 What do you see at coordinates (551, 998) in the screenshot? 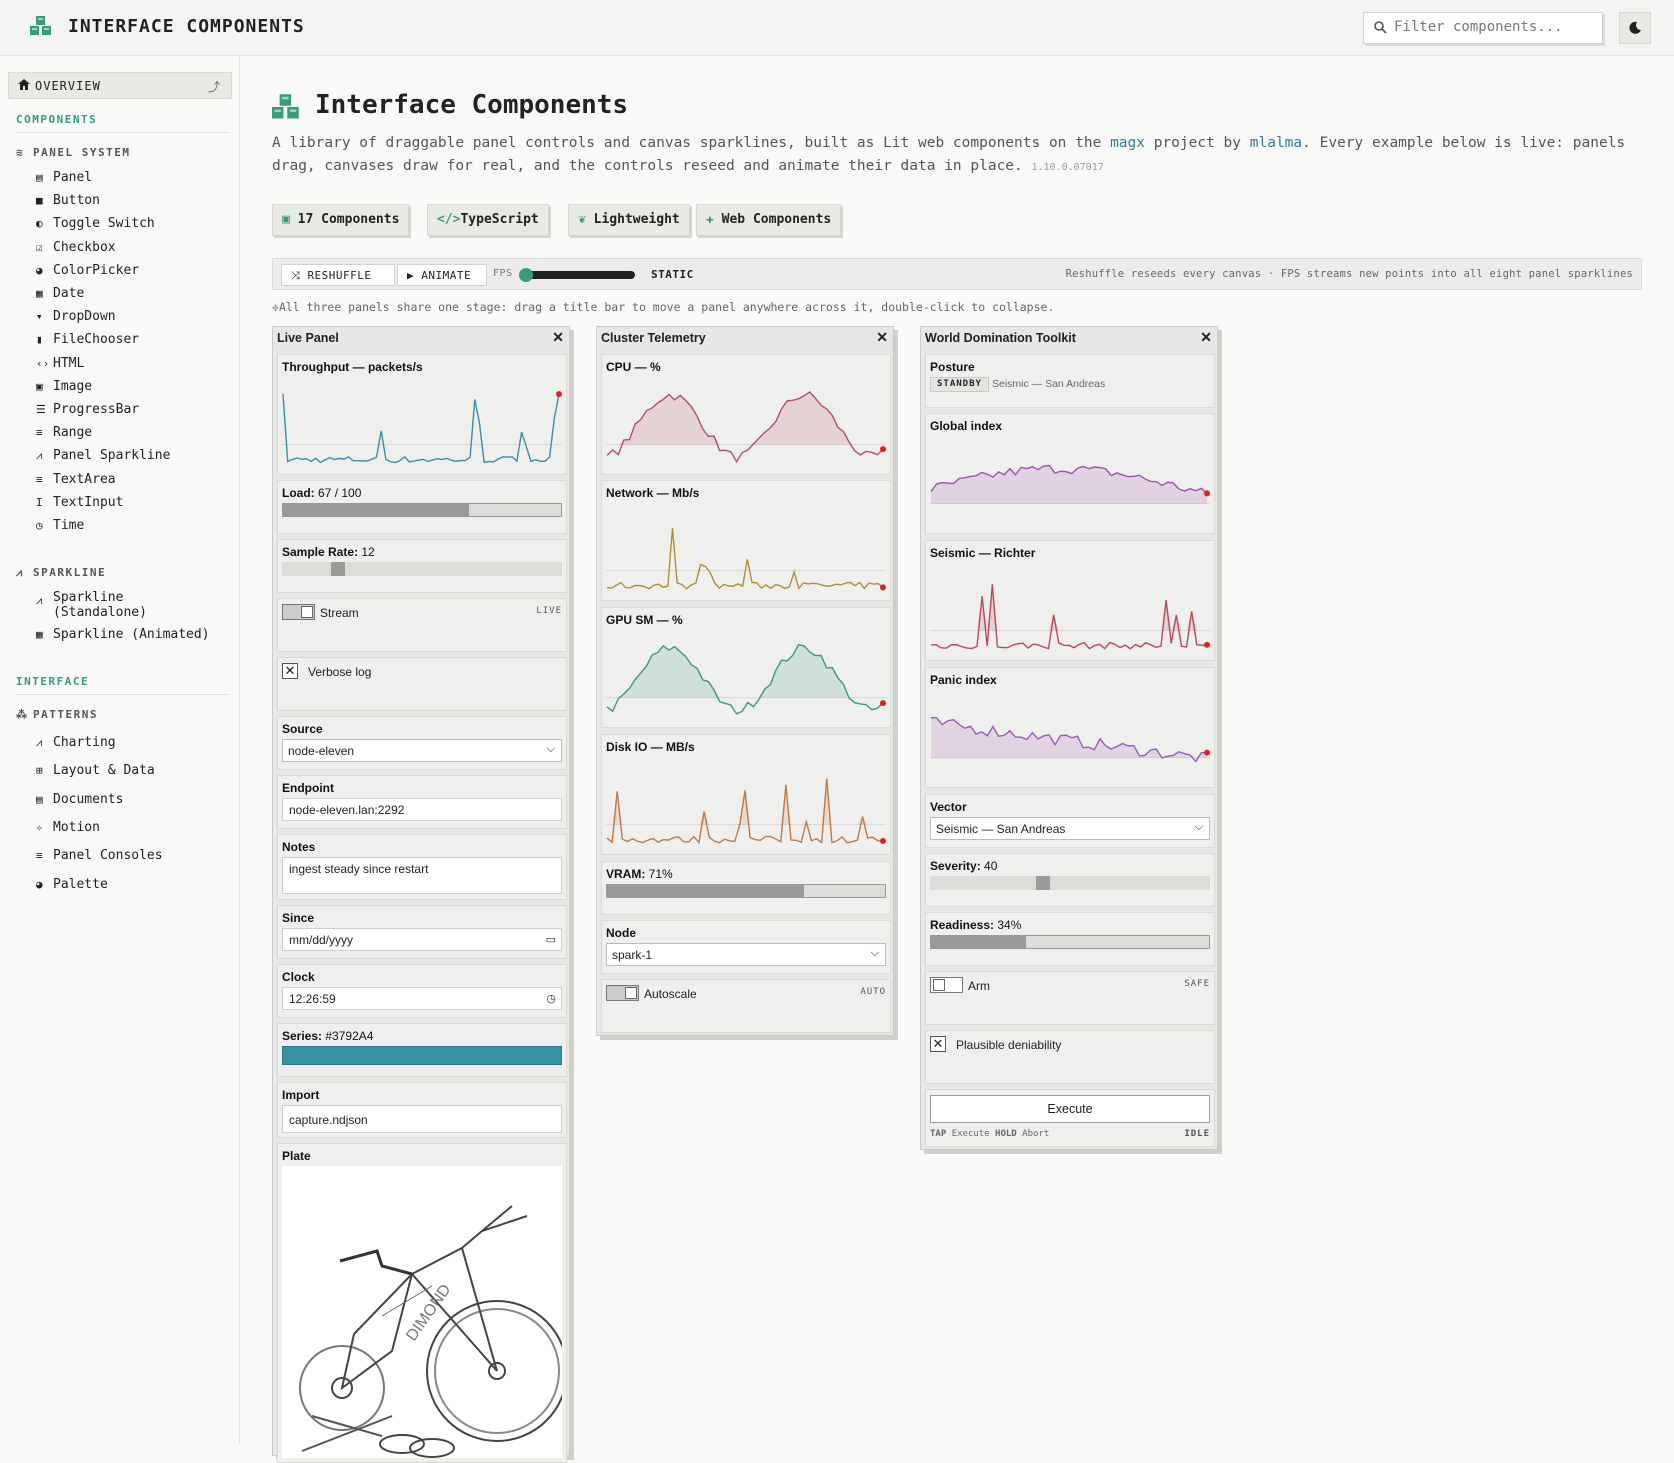
I see `clock-icon: ◷` at bounding box center [551, 998].